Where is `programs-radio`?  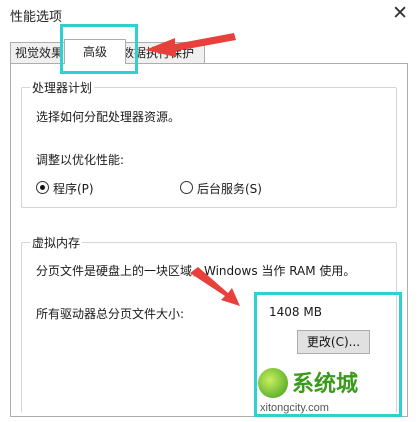
programs-radio is located at coordinates (42, 187).